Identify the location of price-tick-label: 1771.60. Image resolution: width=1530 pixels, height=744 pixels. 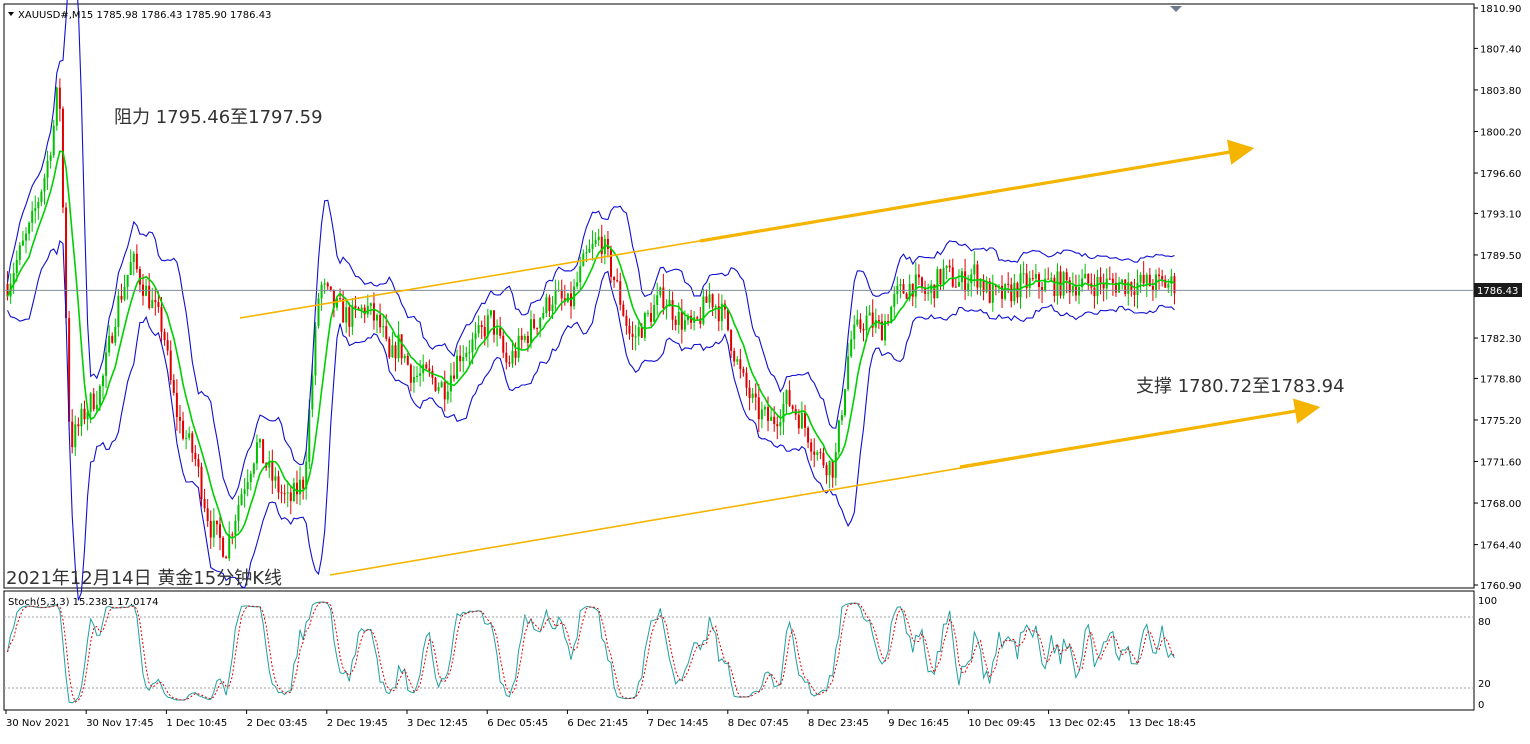
(1500, 463).